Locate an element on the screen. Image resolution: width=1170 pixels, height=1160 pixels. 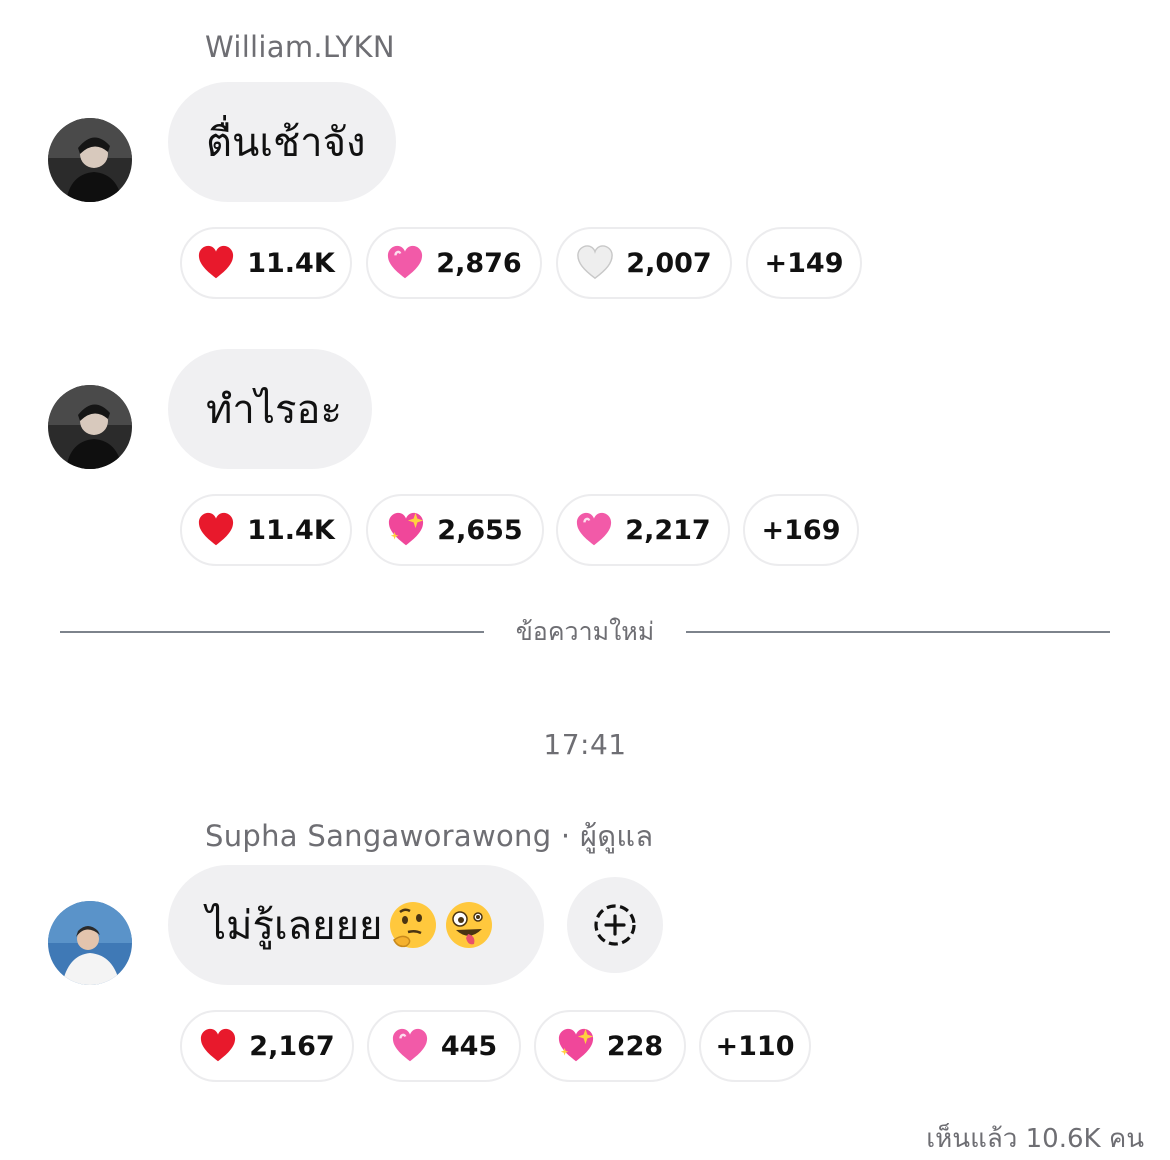
new-messages-label: ข้อความใหม่ is located at coordinates (585, 631).